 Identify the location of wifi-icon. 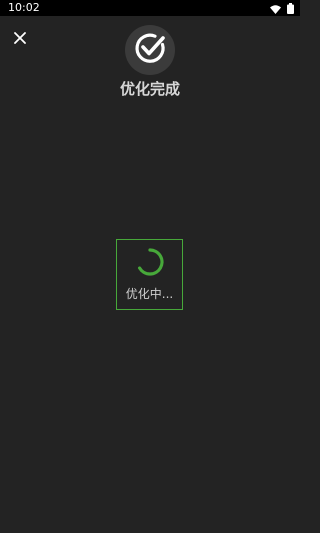
(275, 9).